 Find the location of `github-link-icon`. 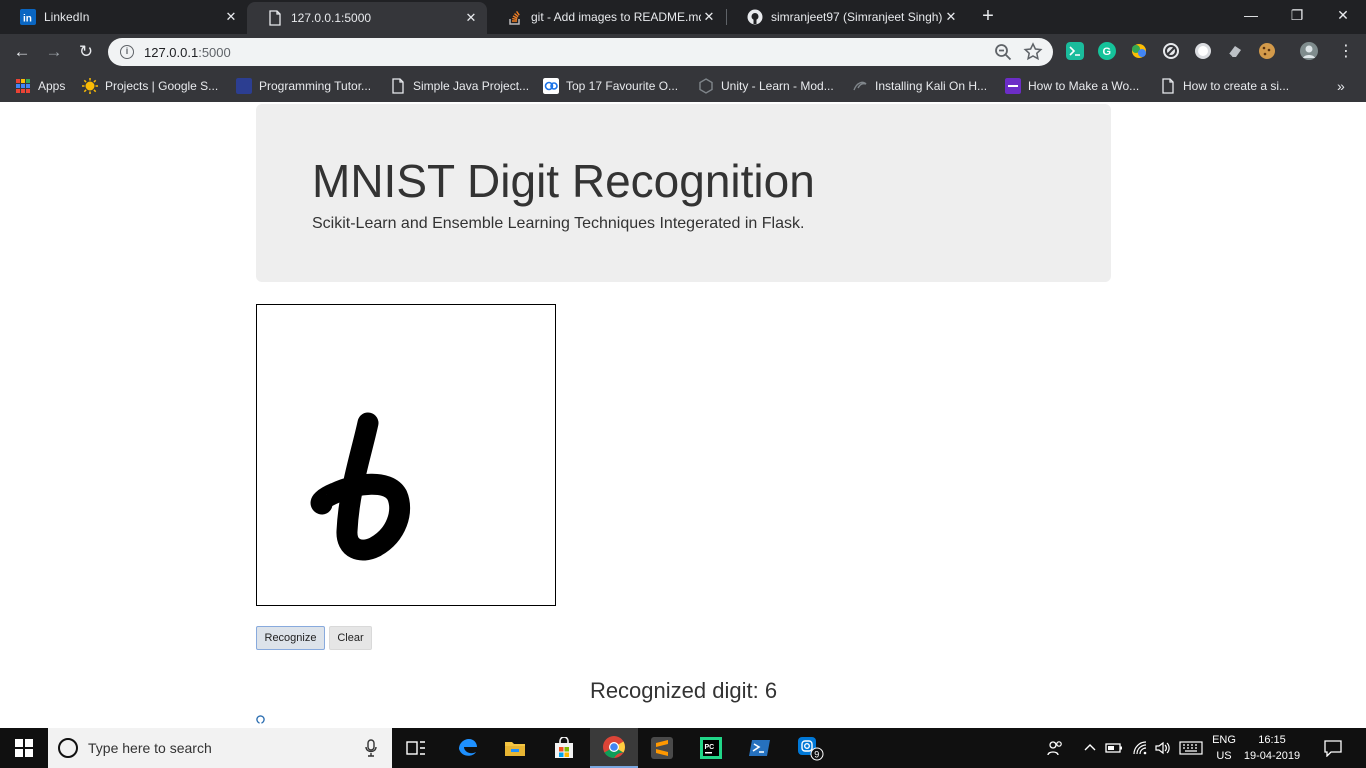

github-link-icon is located at coordinates (260, 719).